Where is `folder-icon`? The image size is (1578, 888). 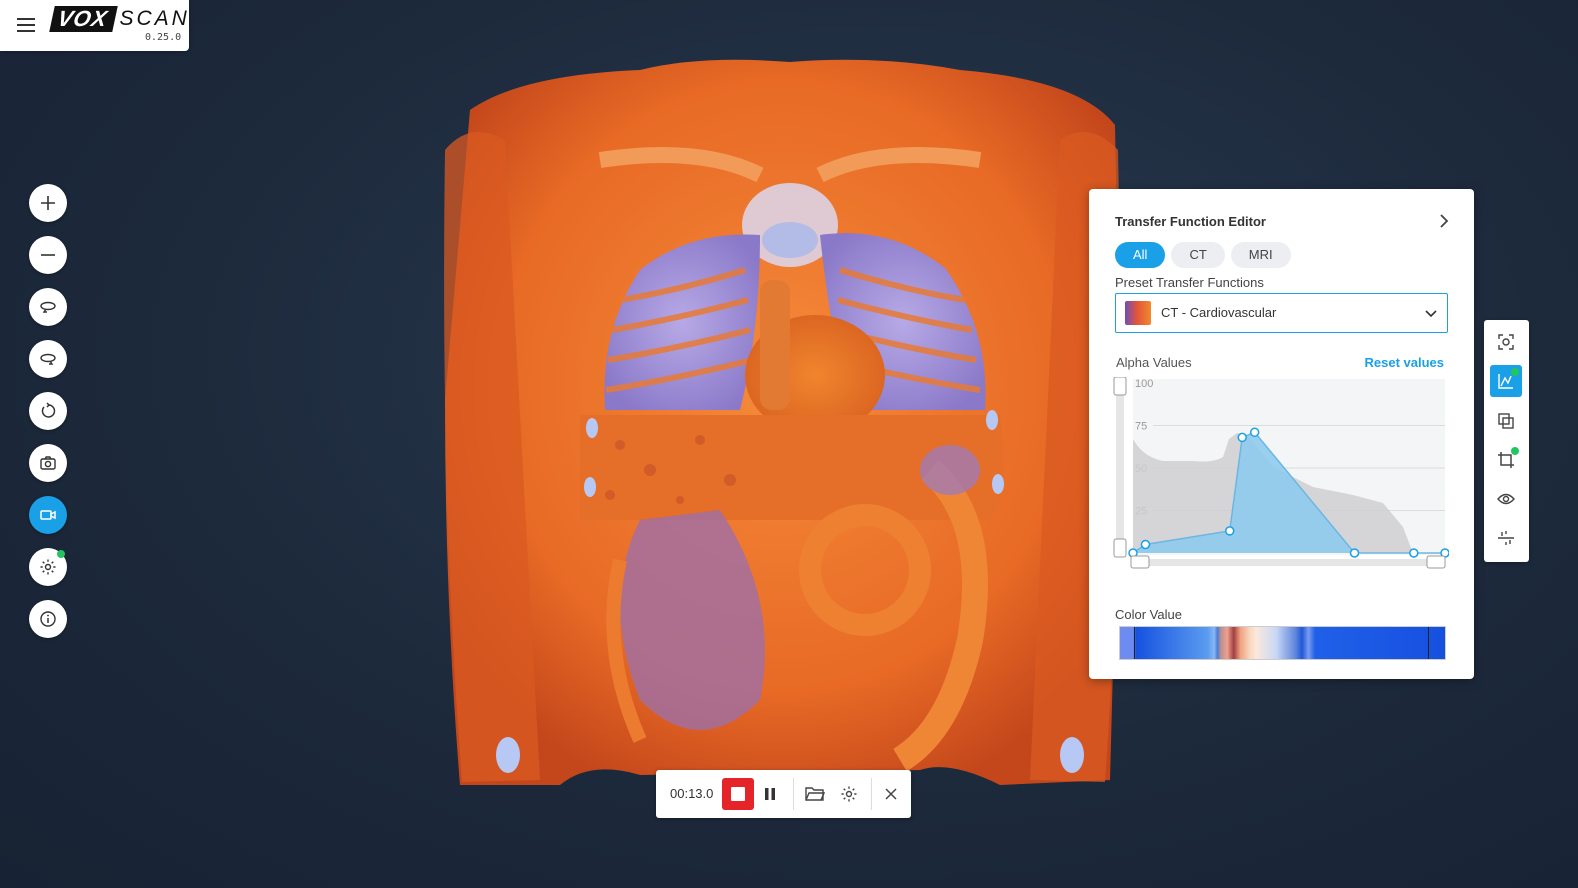 folder-icon is located at coordinates (815, 794).